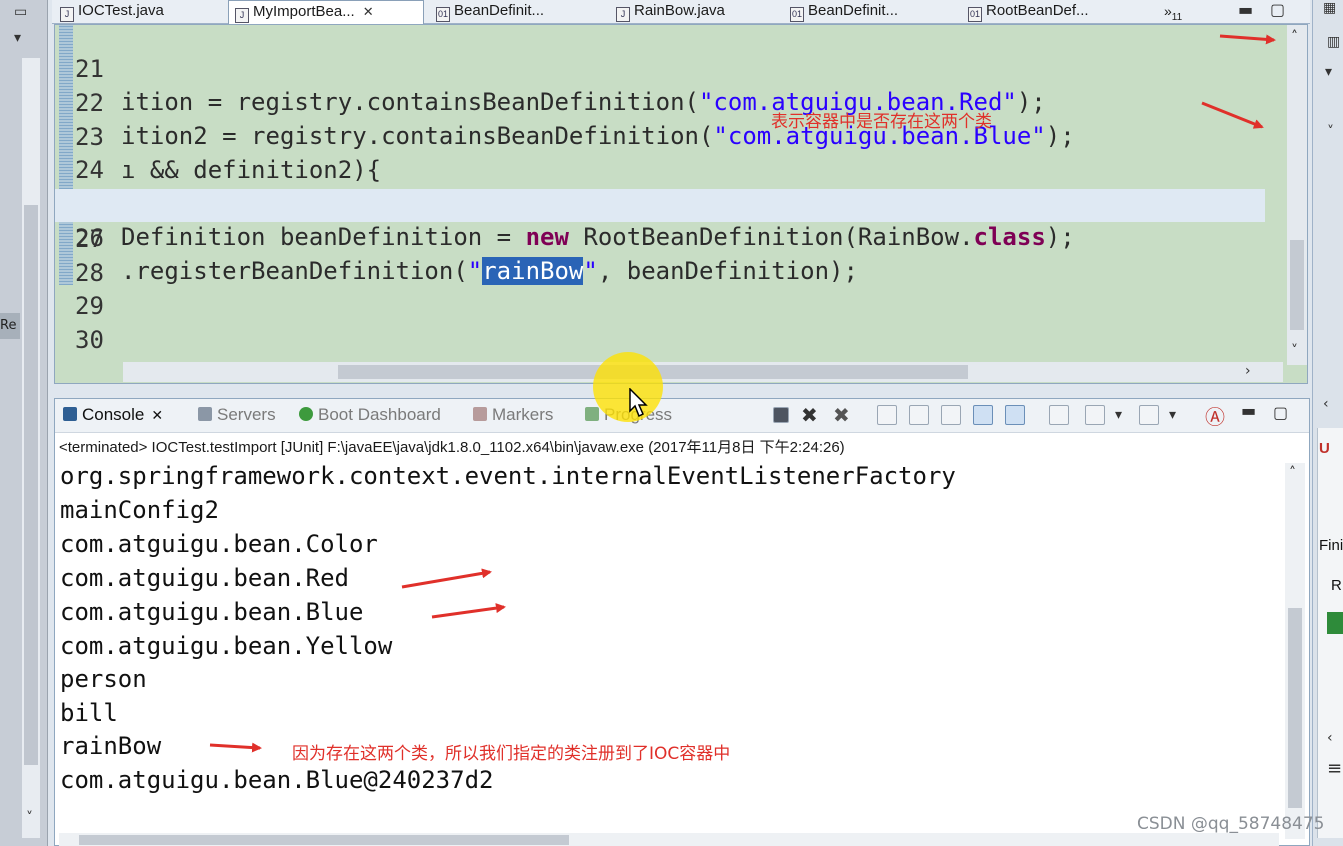 The width and height of the screenshot is (1343, 846). What do you see at coordinates (1334, 768) in the screenshot?
I see `menu-icon: ≡` at bounding box center [1334, 768].